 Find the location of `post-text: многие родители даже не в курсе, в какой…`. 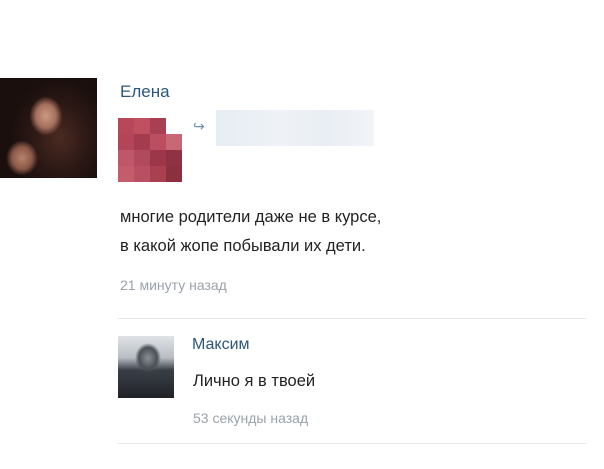

post-text: многие родители даже не в курсе, в какой… is located at coordinates (251, 231).